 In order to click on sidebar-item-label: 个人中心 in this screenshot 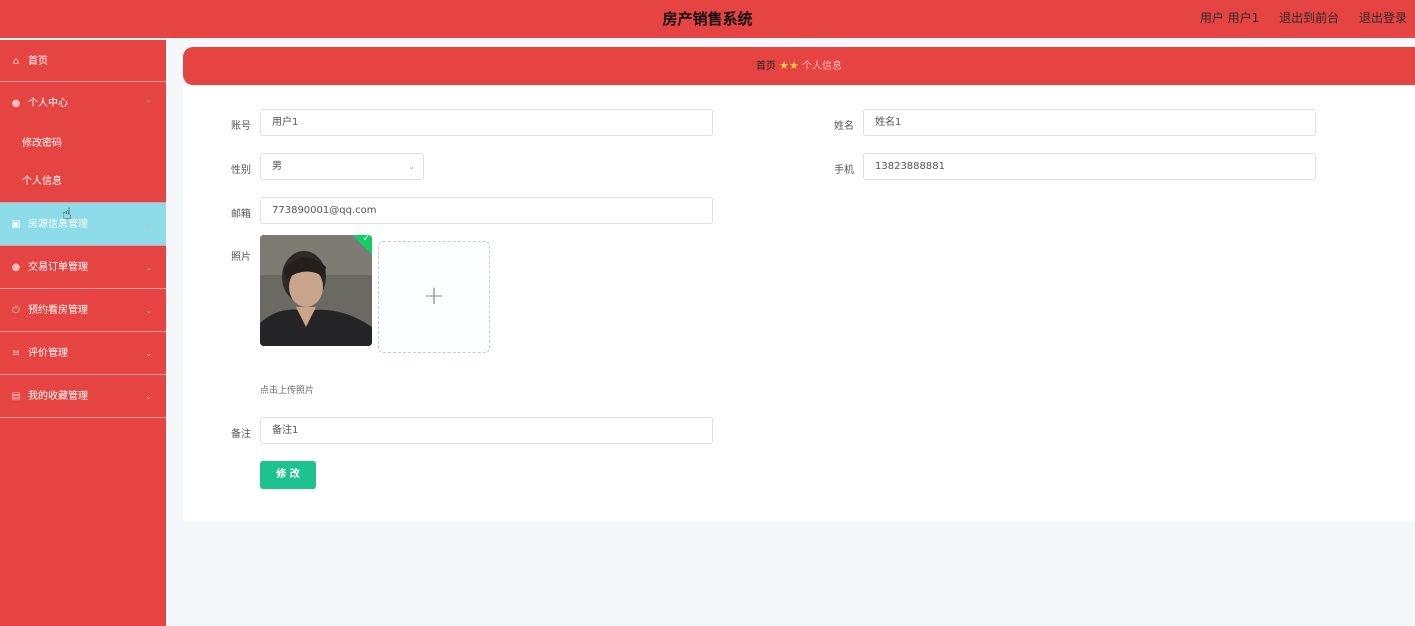, I will do `click(48, 103)`.